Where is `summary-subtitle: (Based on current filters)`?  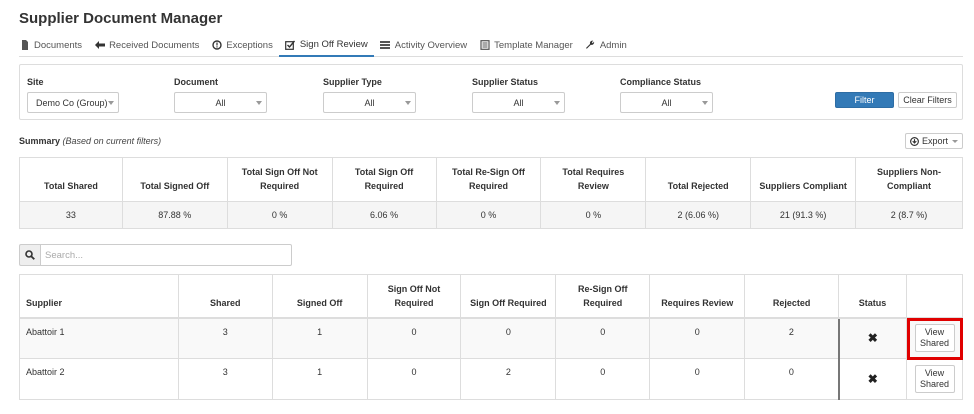
summary-subtitle: (Based on current filters) is located at coordinates (112, 141).